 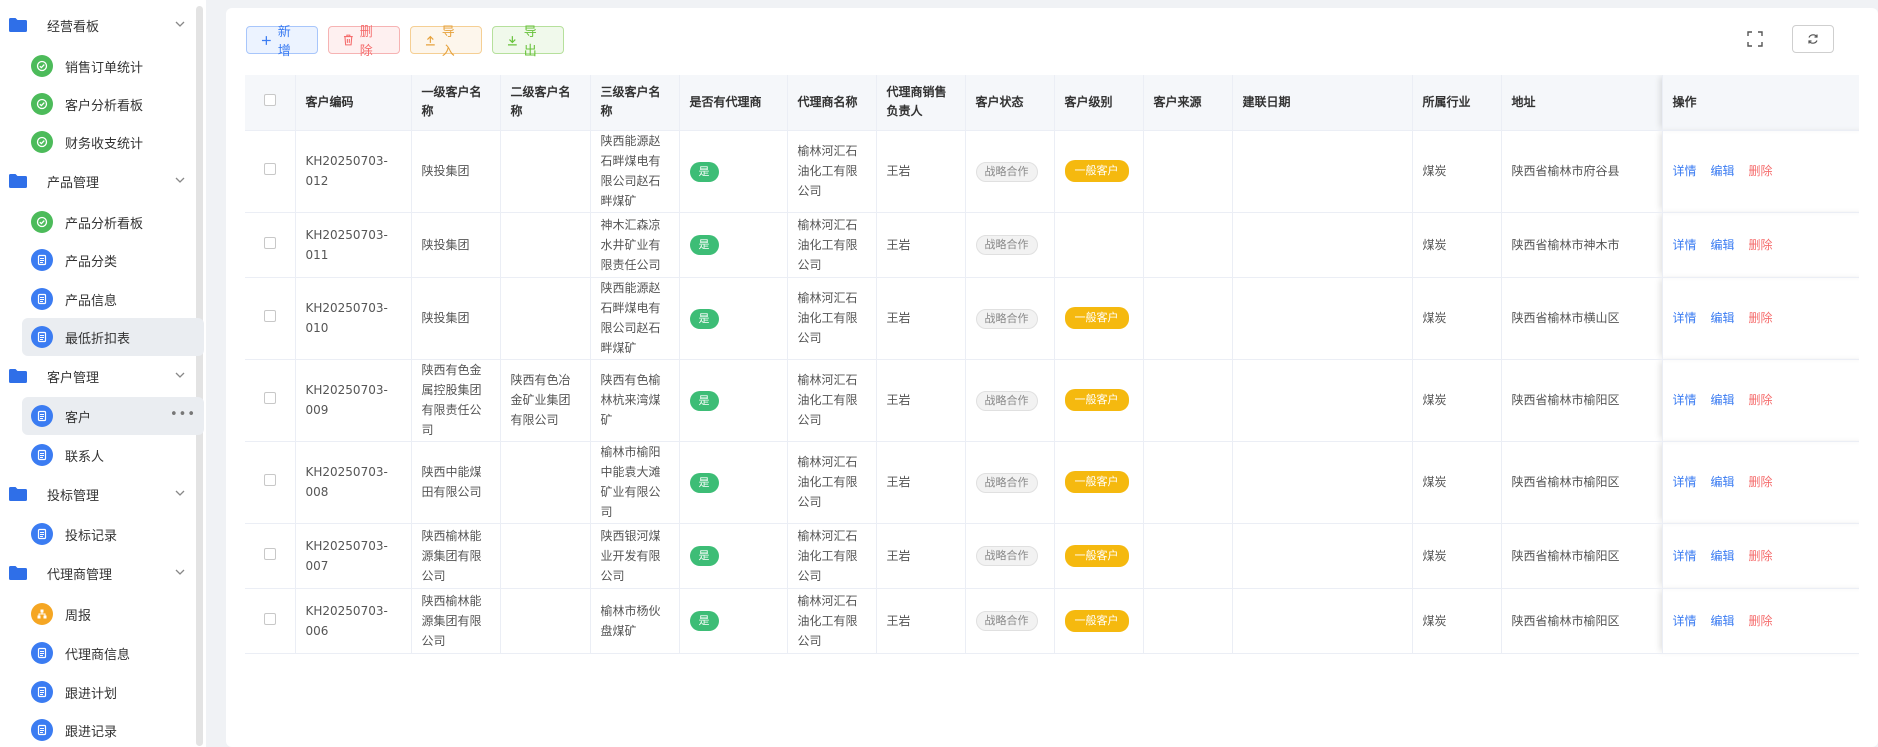 I want to click on level-badge: 一般客户, so click(x=1096, y=482).